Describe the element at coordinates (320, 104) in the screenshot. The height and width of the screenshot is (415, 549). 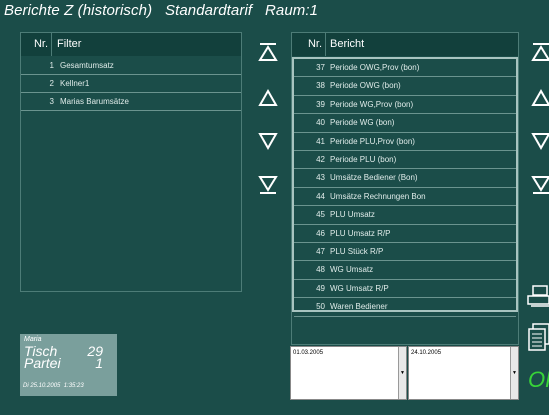
I see `row-number: 39` at that location.